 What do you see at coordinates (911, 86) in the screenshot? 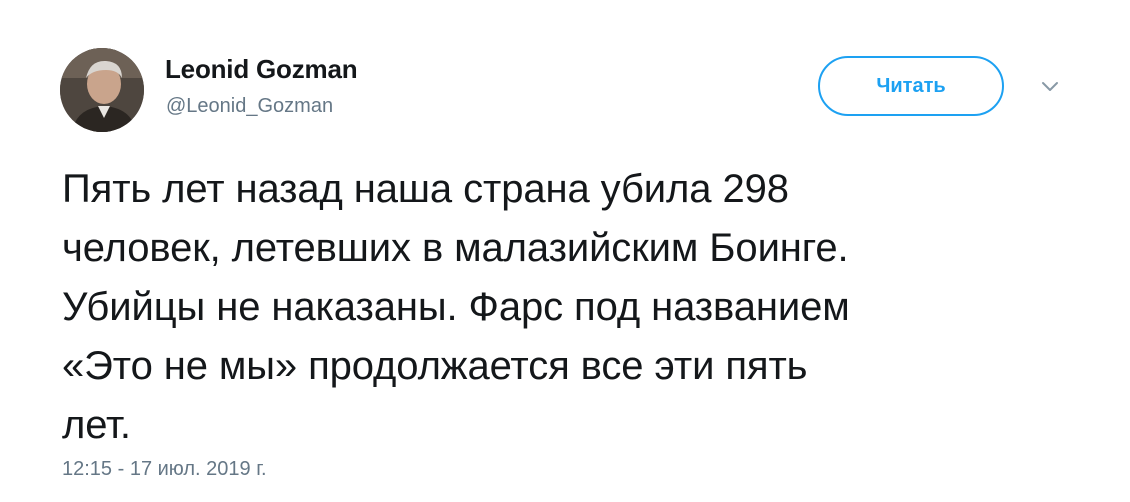
I see `follow-button: Читать` at bounding box center [911, 86].